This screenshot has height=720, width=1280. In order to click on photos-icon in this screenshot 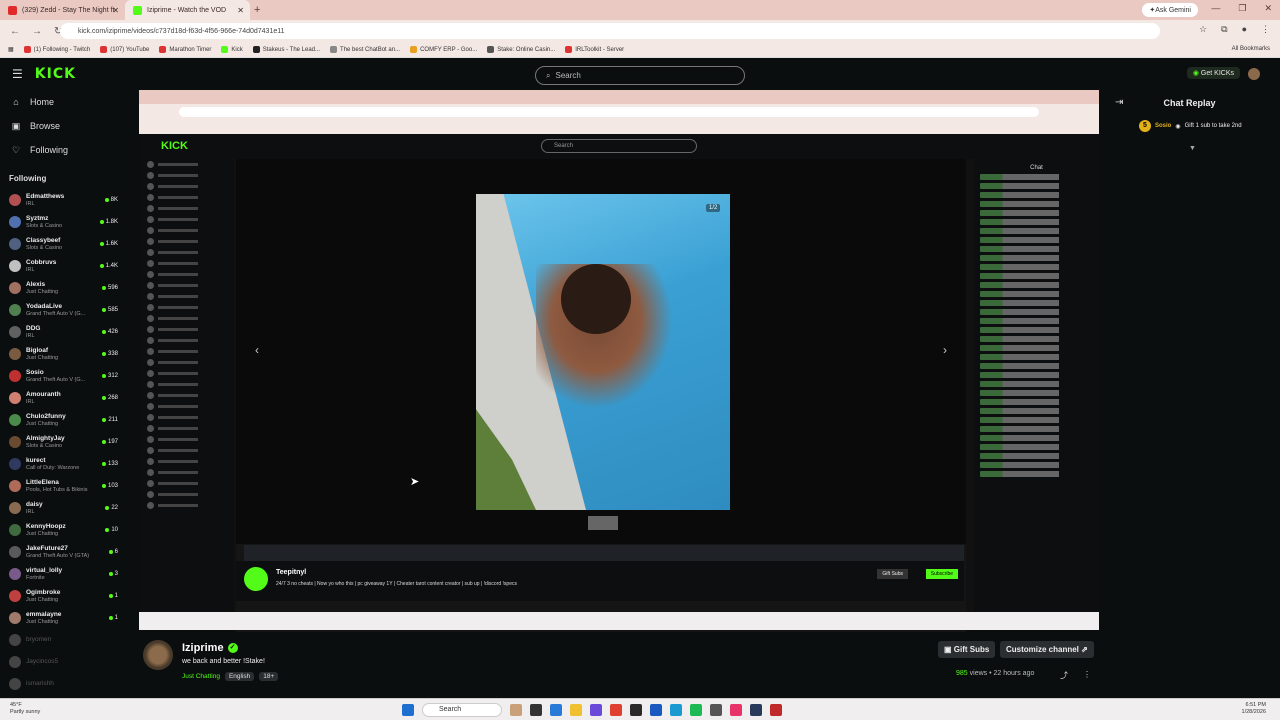, I will do `click(596, 710)`.